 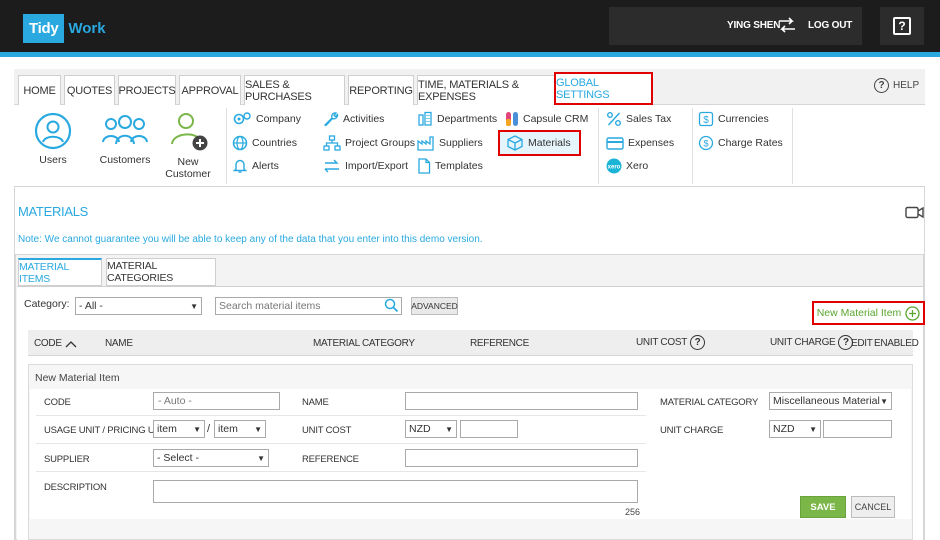 What do you see at coordinates (489, 429) in the screenshot?
I see `unit-cost-input` at bounding box center [489, 429].